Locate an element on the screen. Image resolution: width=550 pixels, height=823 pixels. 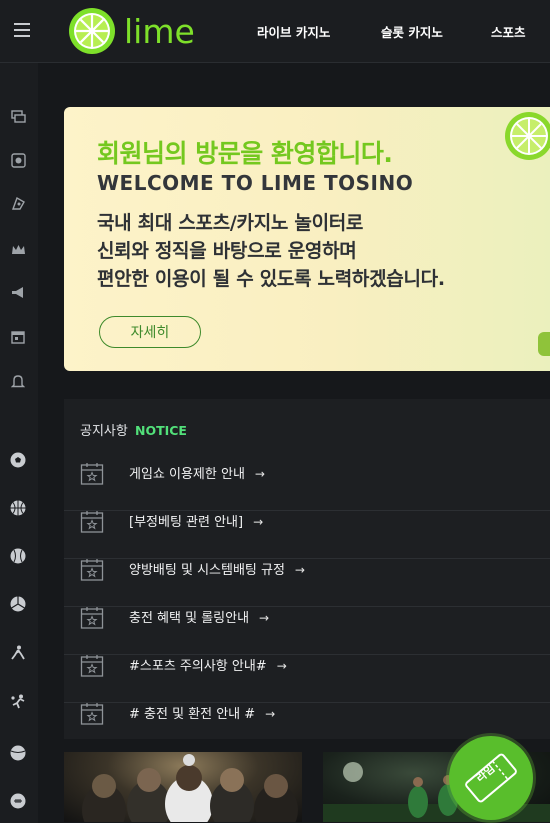
notice-label: 공지사항 is located at coordinates (104, 431).